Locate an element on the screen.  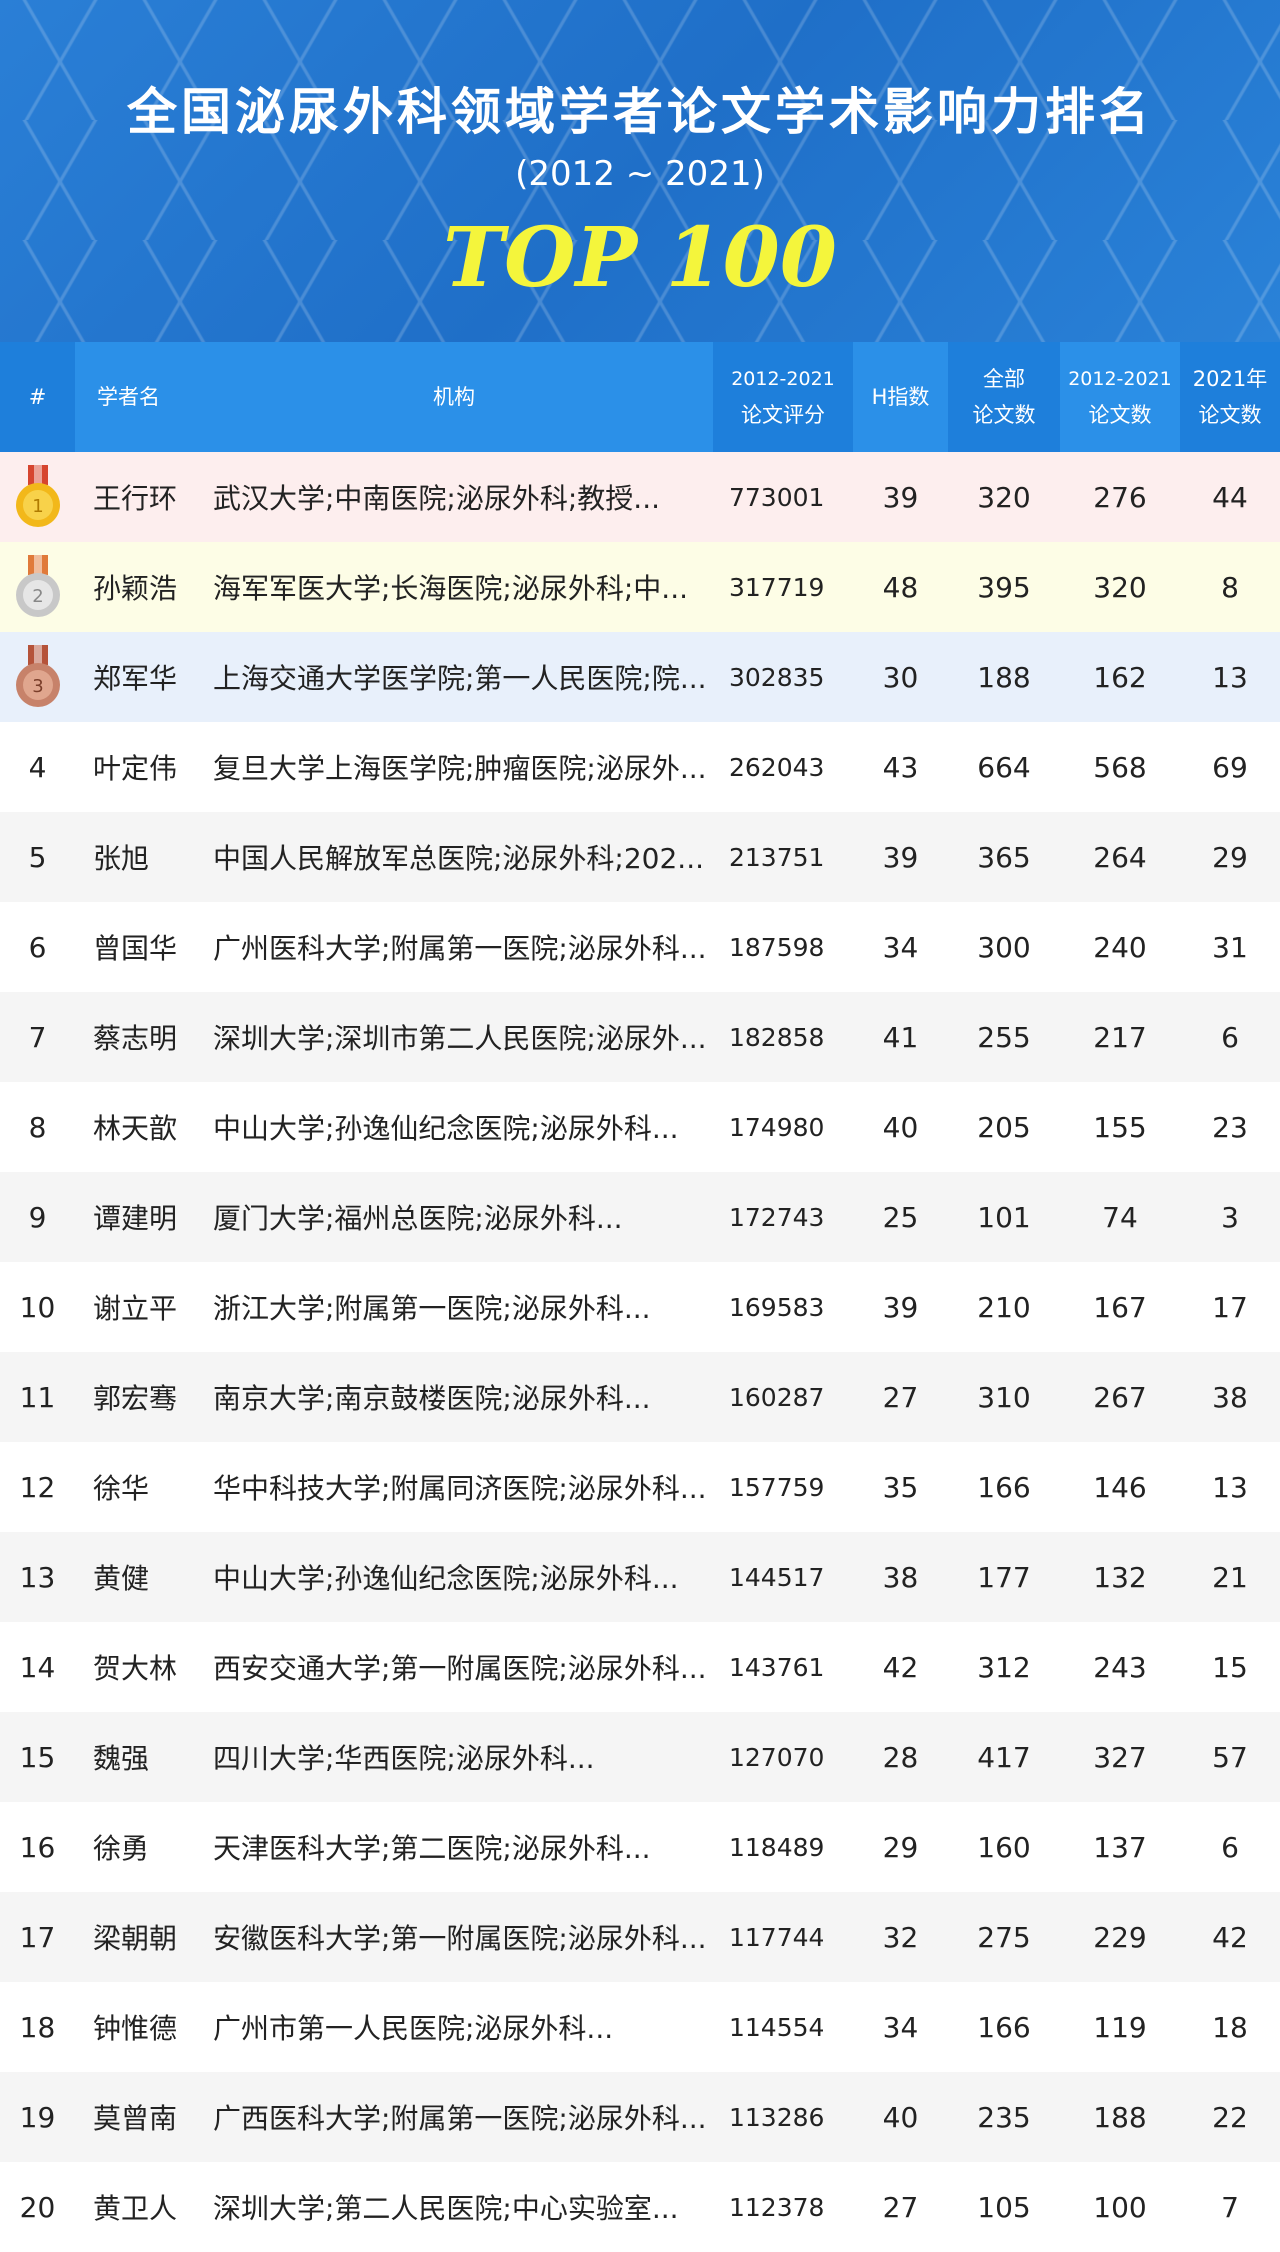
header-rank: # is located at coordinates (37, 397).